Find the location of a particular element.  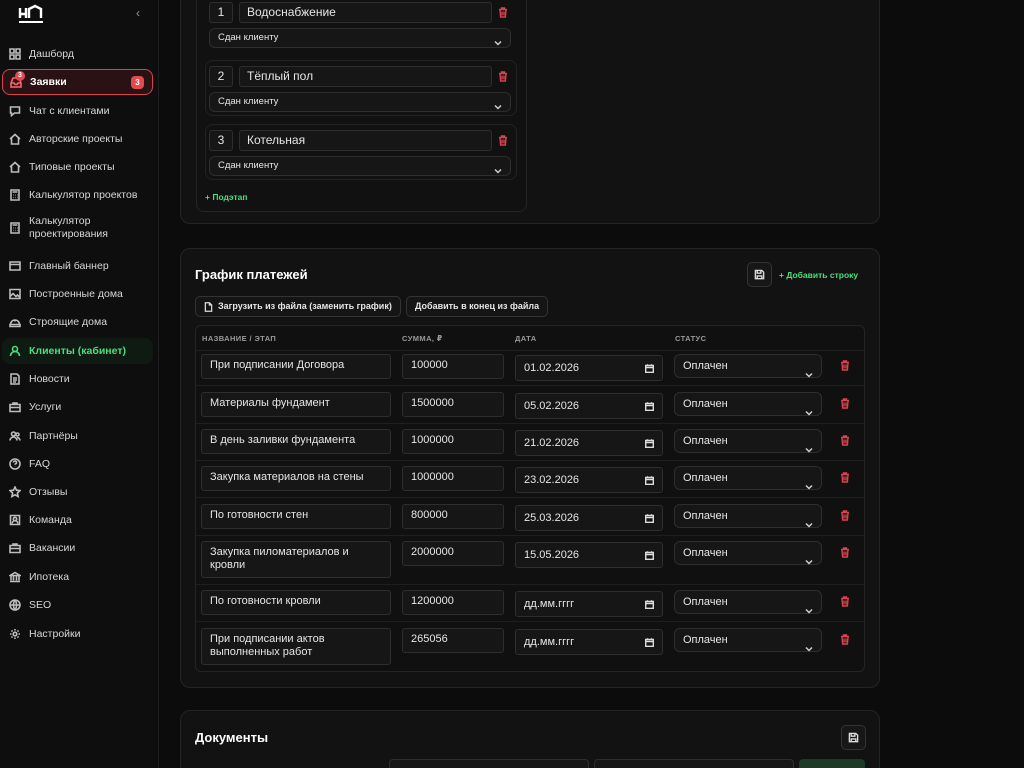

documents-name-input is located at coordinates (489, 763).